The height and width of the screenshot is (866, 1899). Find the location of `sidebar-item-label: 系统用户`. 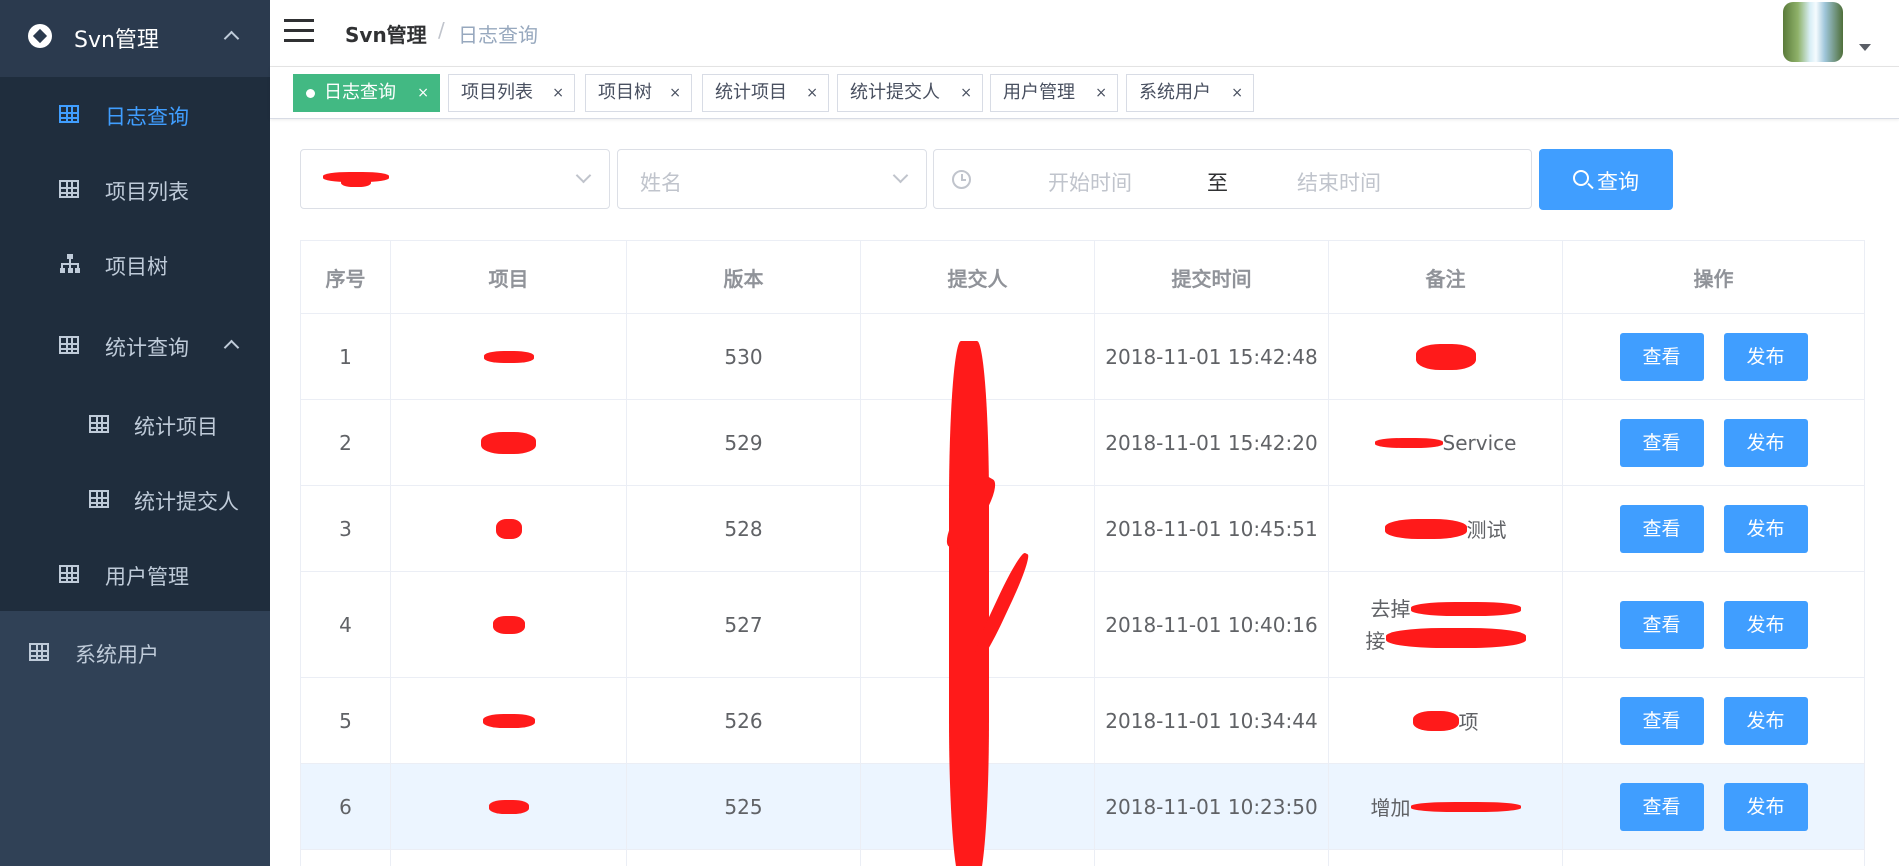

sidebar-item-label: 系统用户 is located at coordinates (117, 655).